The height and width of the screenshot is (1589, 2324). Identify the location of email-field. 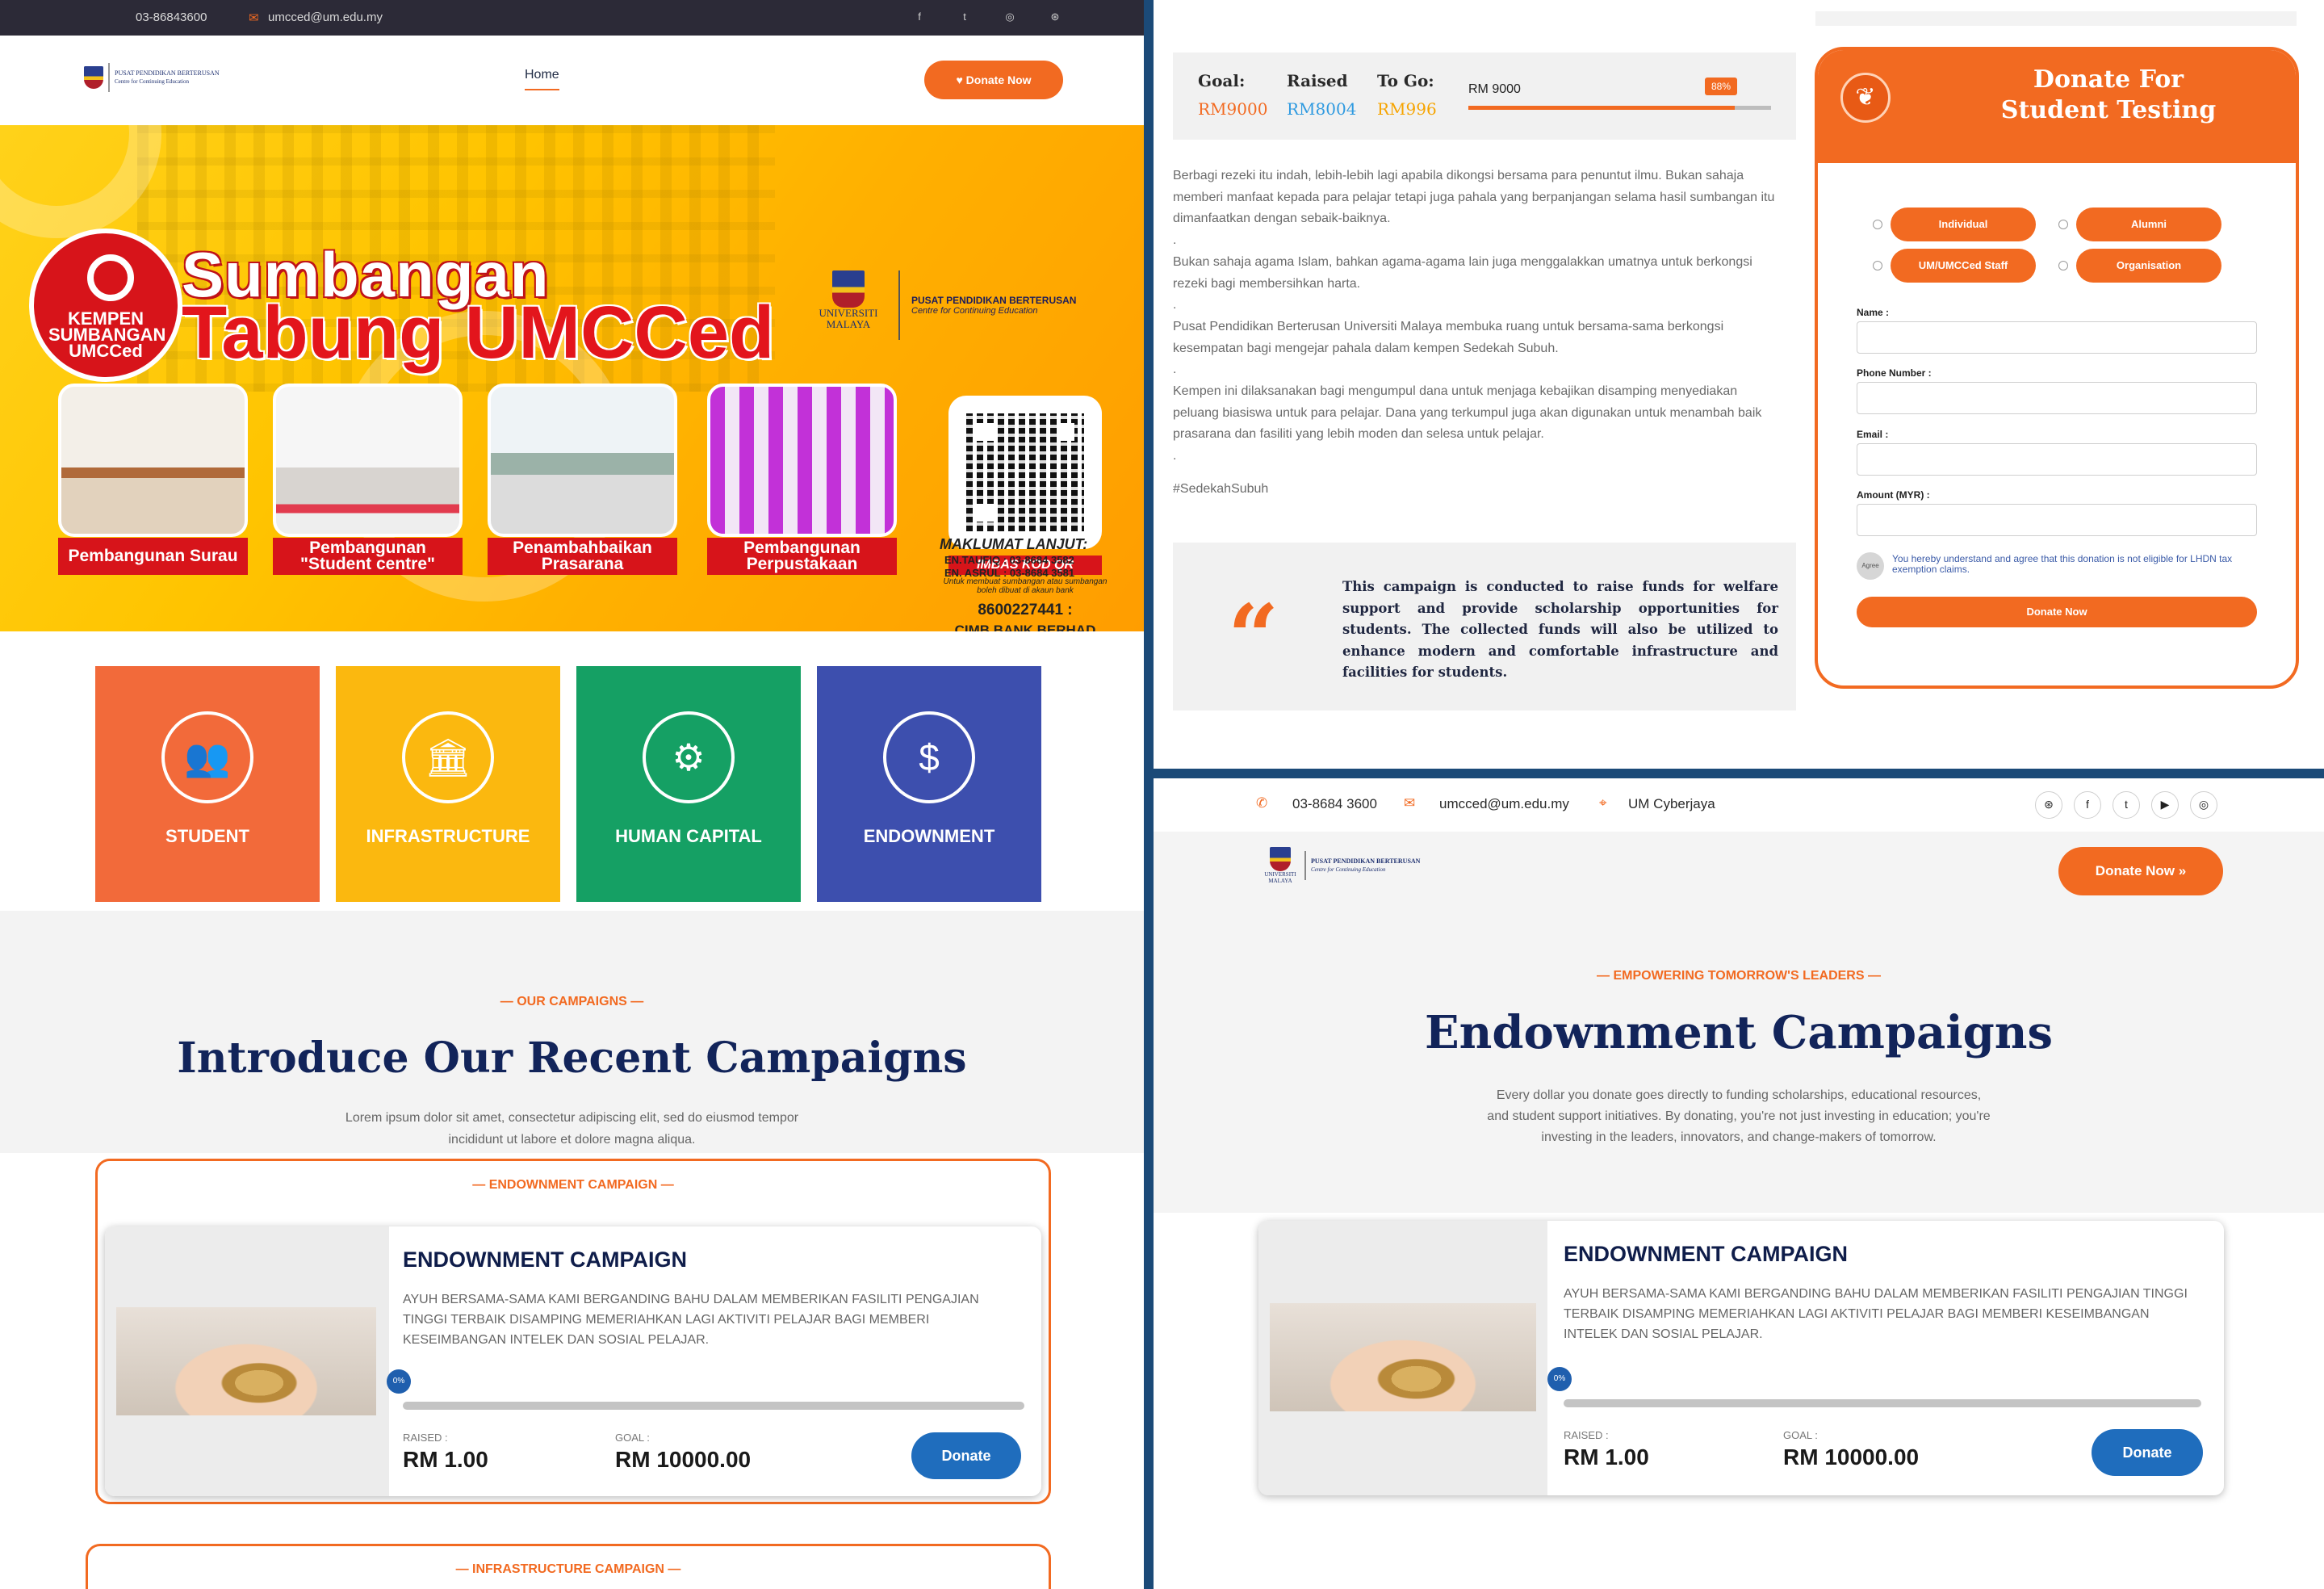
(2057, 459).